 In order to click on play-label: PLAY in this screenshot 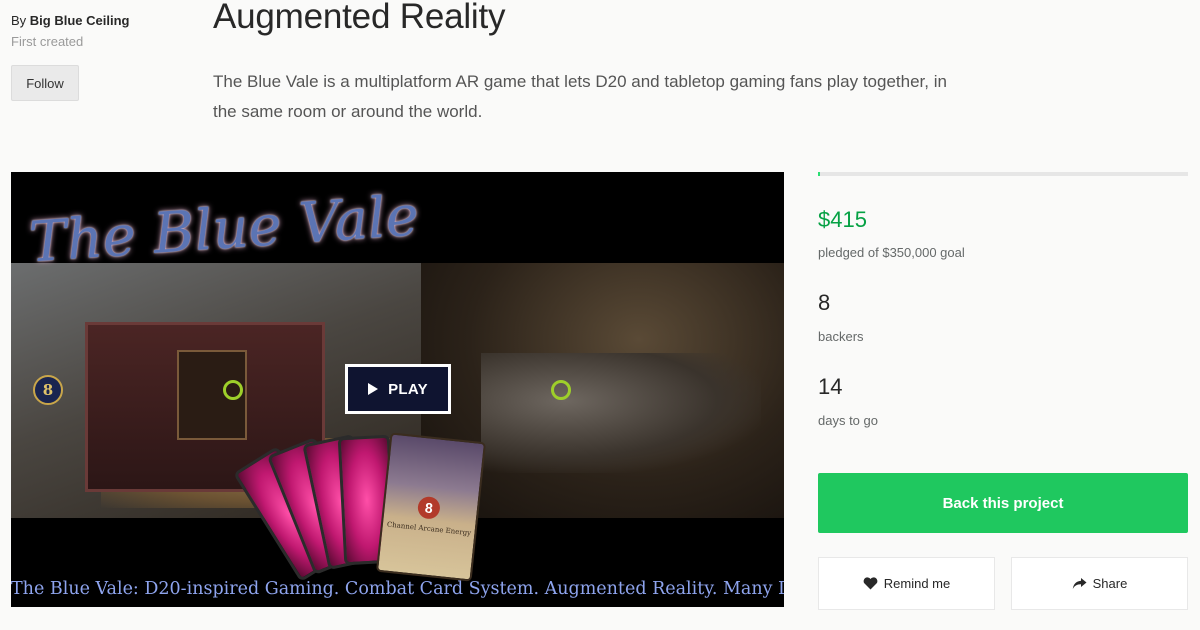, I will do `click(408, 389)`.